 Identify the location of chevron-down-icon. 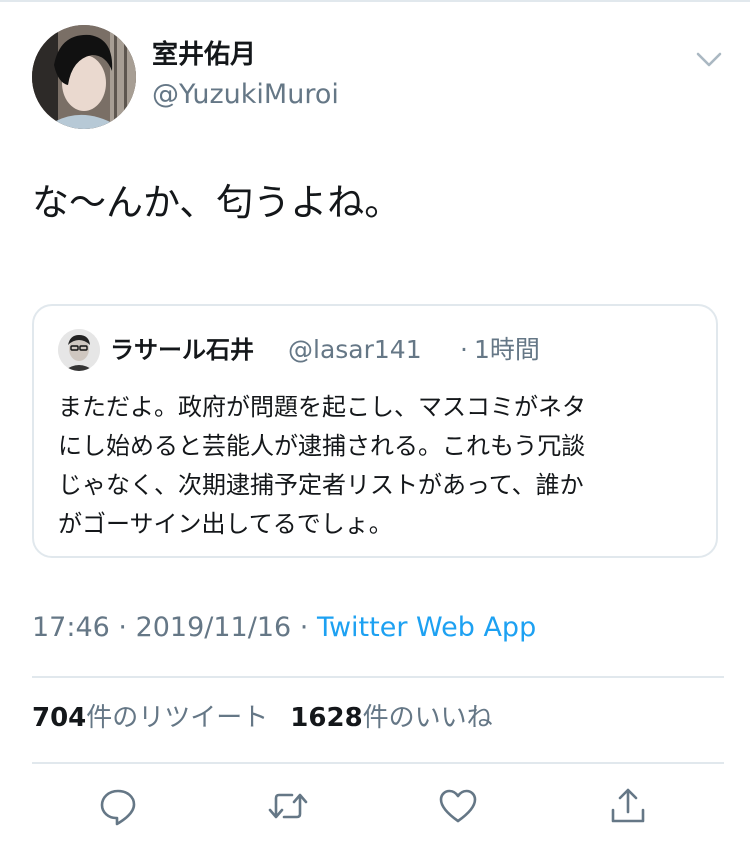
(709, 59).